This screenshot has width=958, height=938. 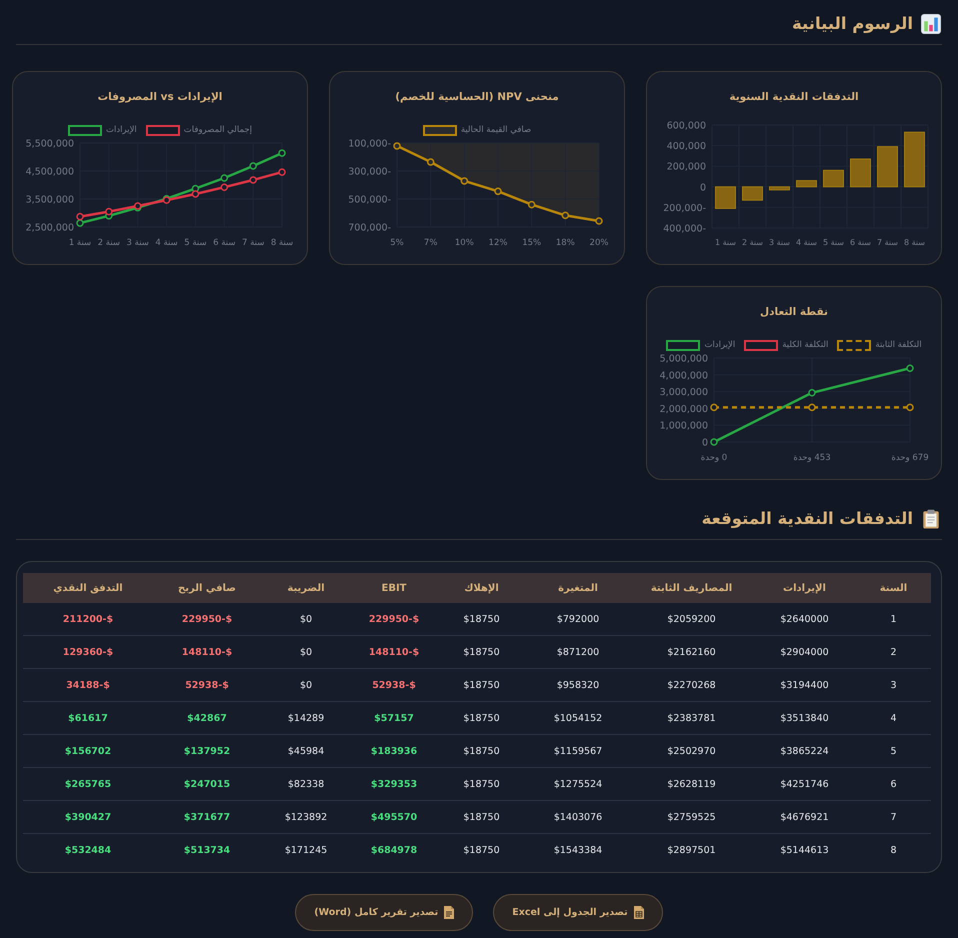 I want to click on bar-chart-icon, so click(x=931, y=24).